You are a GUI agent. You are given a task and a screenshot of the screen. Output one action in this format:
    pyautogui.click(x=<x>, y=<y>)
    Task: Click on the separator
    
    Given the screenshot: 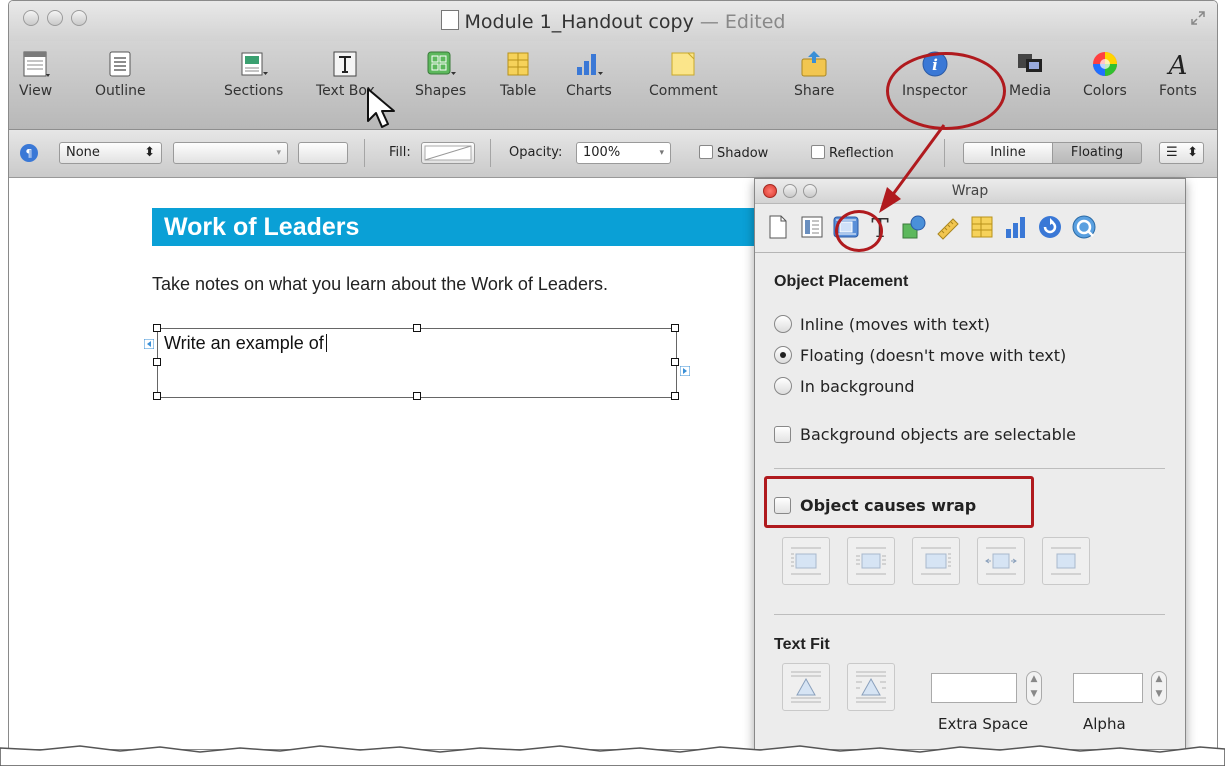 What is the action you would take?
    pyautogui.click(x=490, y=153)
    